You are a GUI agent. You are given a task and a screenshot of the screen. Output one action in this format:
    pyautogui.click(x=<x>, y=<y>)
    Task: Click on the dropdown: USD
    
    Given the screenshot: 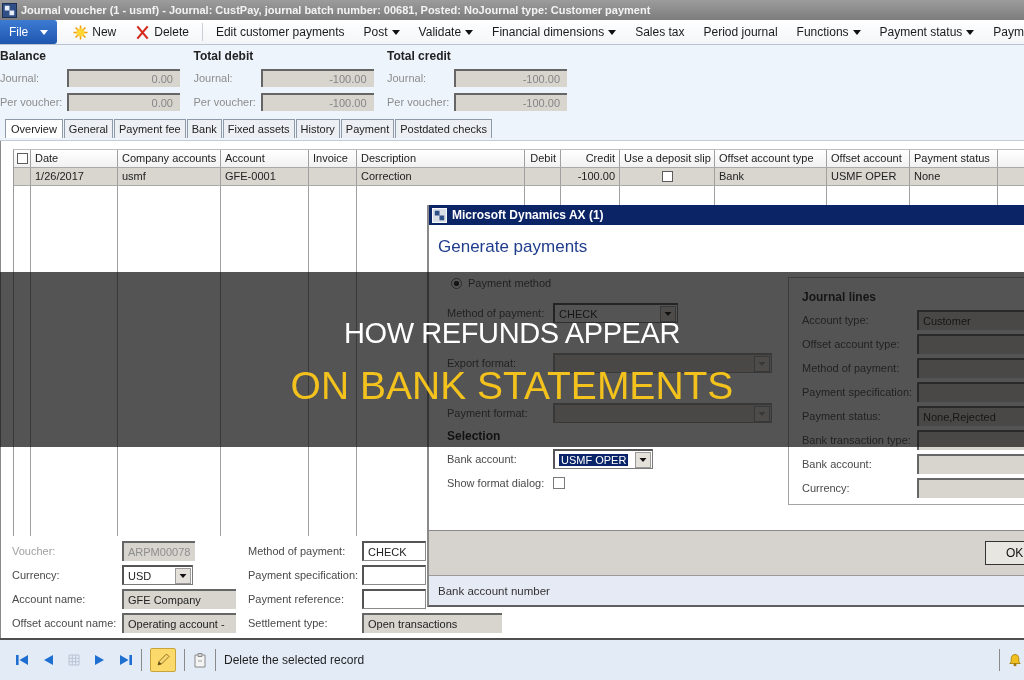 What is the action you would take?
    pyautogui.click(x=157, y=575)
    